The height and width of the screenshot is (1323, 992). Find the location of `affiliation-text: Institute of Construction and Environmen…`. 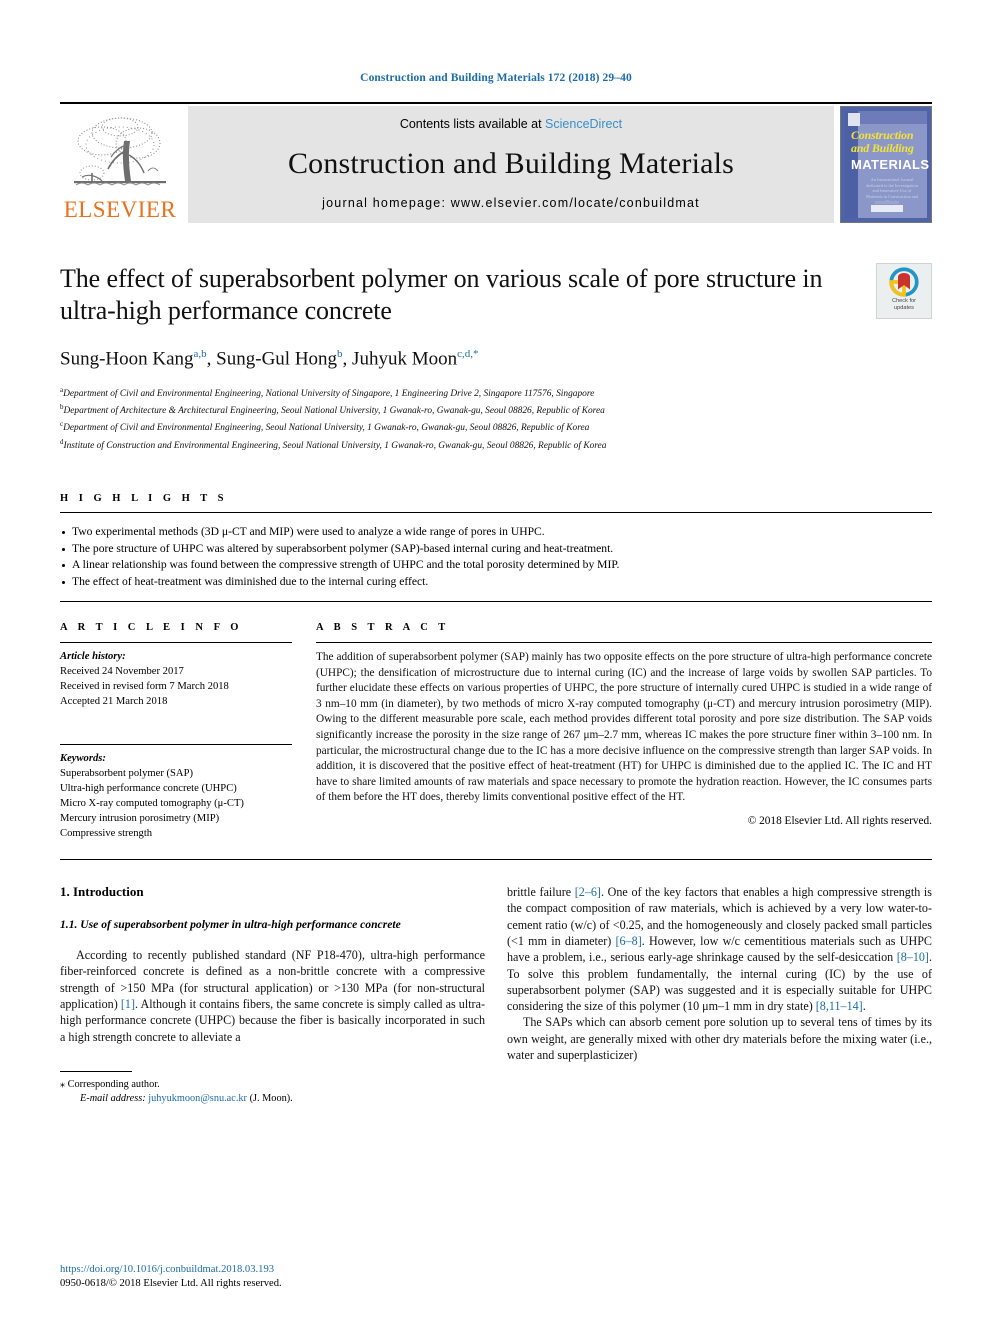

affiliation-text: Institute of Construction and Environmen… is located at coordinates (335, 445).